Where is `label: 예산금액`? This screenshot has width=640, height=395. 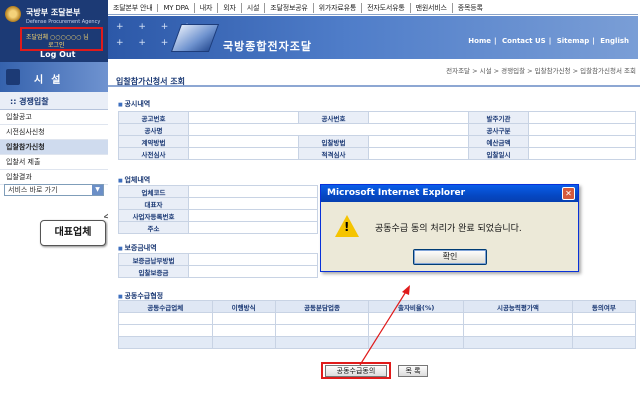
label: 예산금액 is located at coordinates (498, 141).